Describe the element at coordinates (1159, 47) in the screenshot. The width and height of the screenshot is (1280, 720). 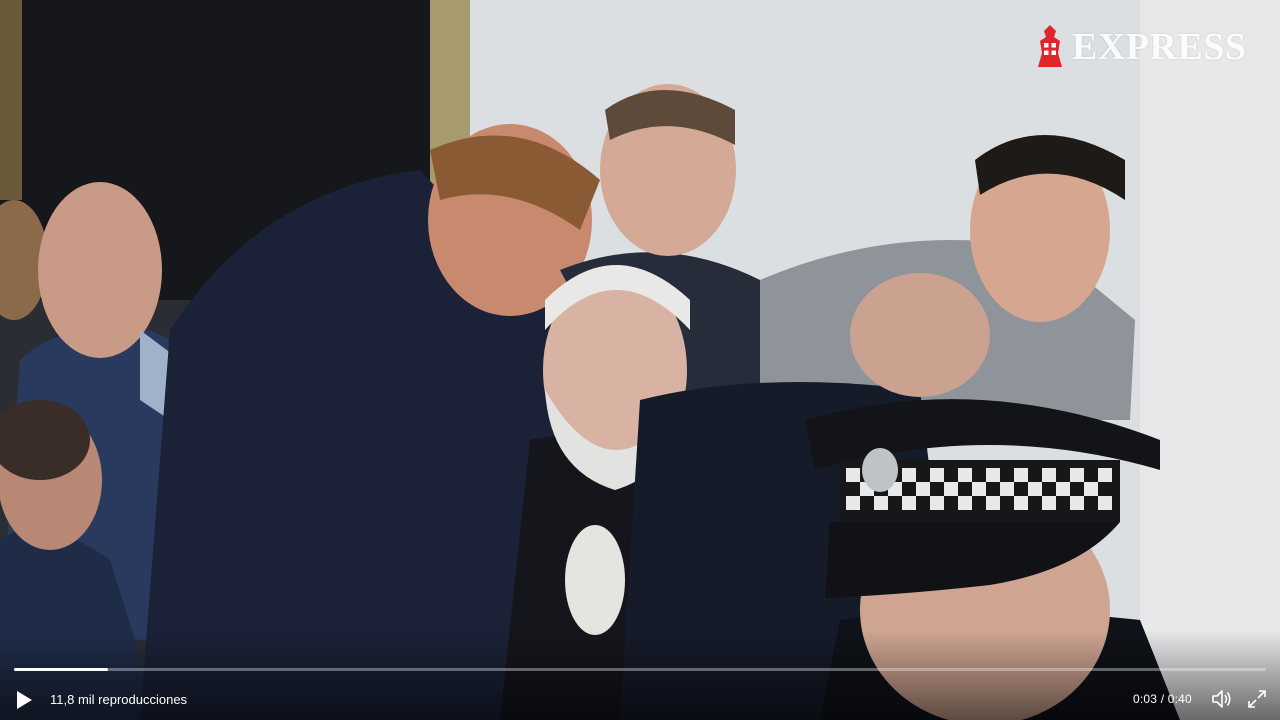
I see `watermark-text: EXPRESS` at that location.